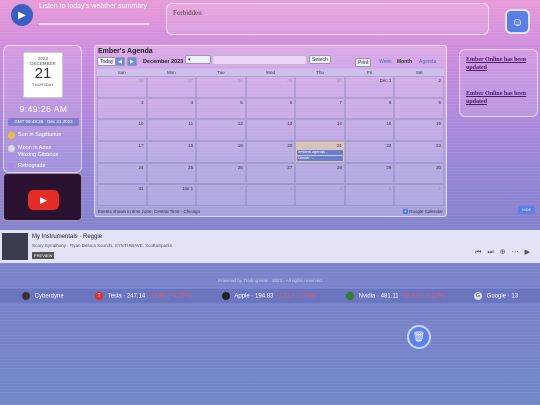  What do you see at coordinates (171, 151) in the screenshot?
I see `calendar-day-cell: 18` at bounding box center [171, 151].